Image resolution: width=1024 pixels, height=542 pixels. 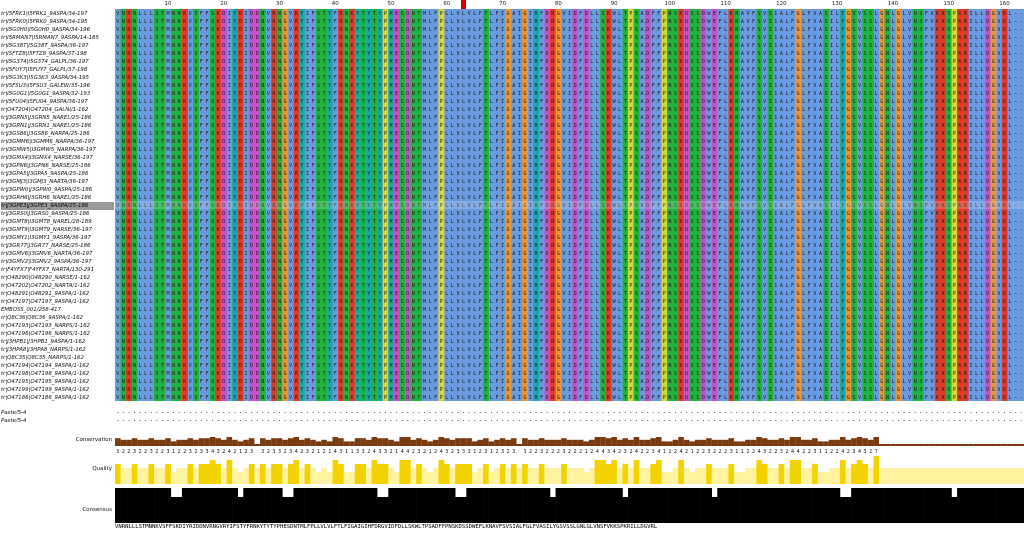 What do you see at coordinates (57, 166) in the screenshot?
I see `sequence-id: tr|J3GPN6|J3GPN6_NARSE/25-186` at bounding box center [57, 166].